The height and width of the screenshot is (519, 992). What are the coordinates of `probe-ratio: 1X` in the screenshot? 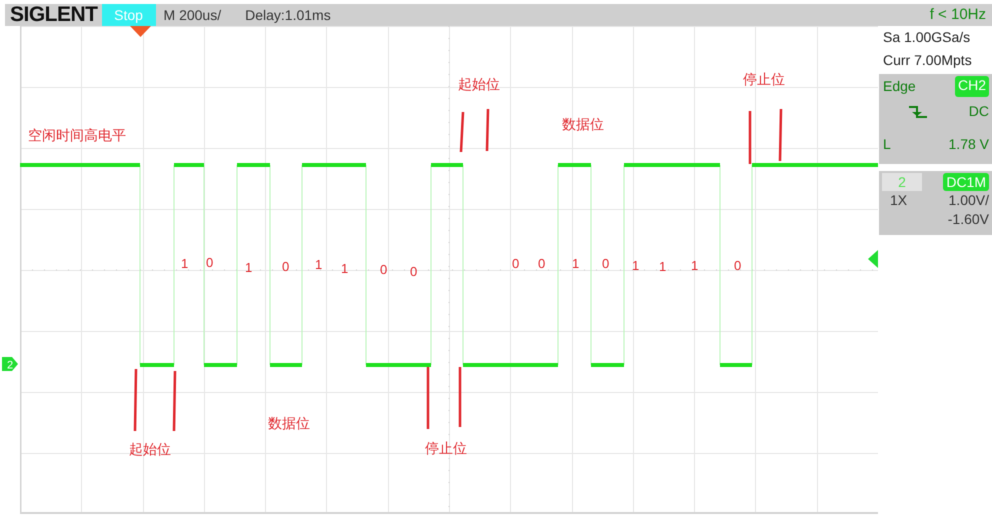 It's located at (899, 200).